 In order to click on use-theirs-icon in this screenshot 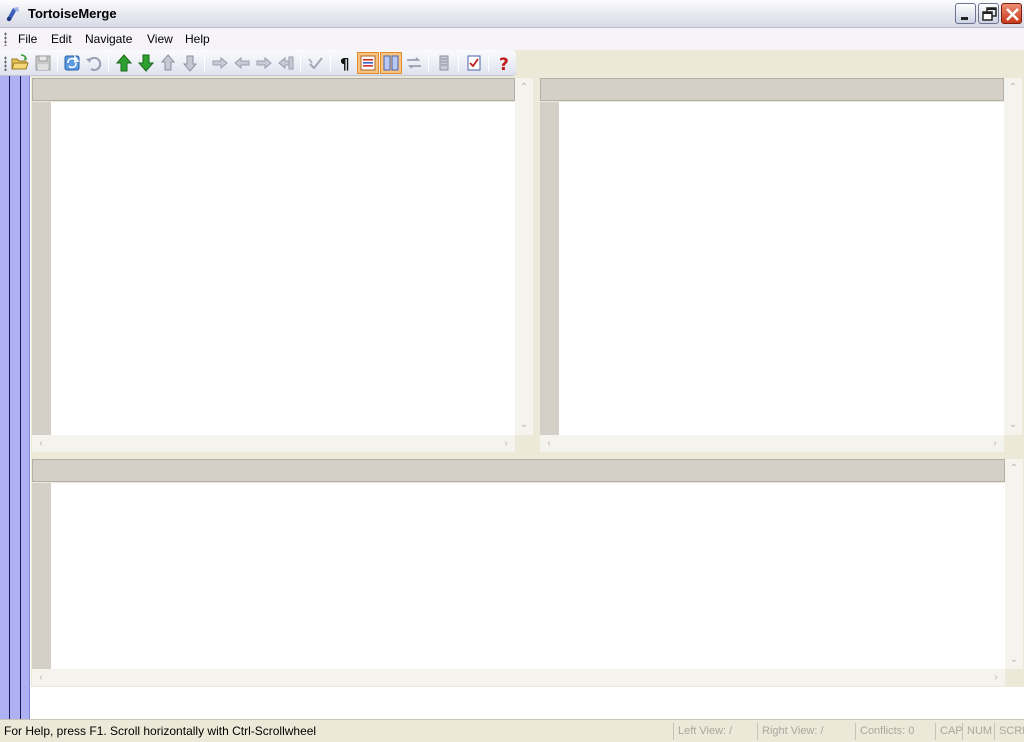, I will do `click(220, 63)`.